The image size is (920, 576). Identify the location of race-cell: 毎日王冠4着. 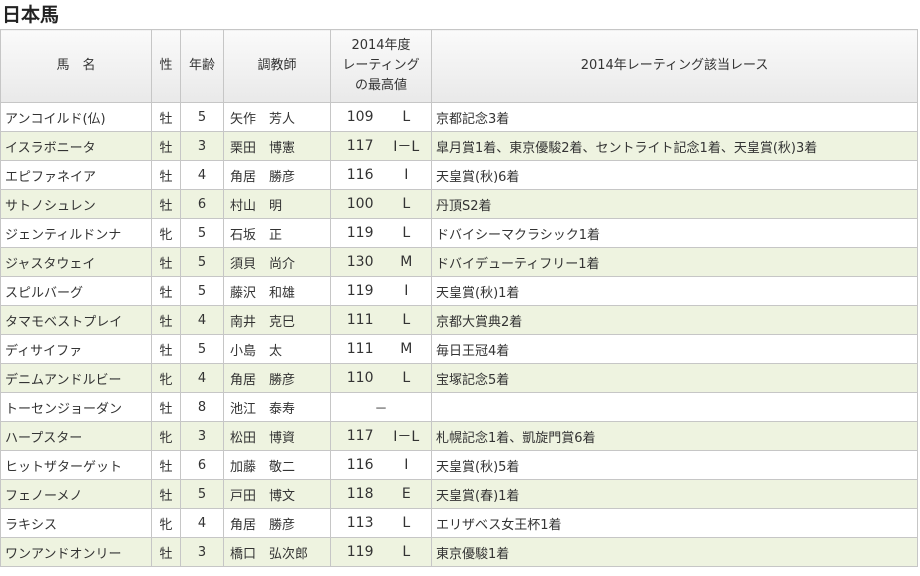
(675, 349).